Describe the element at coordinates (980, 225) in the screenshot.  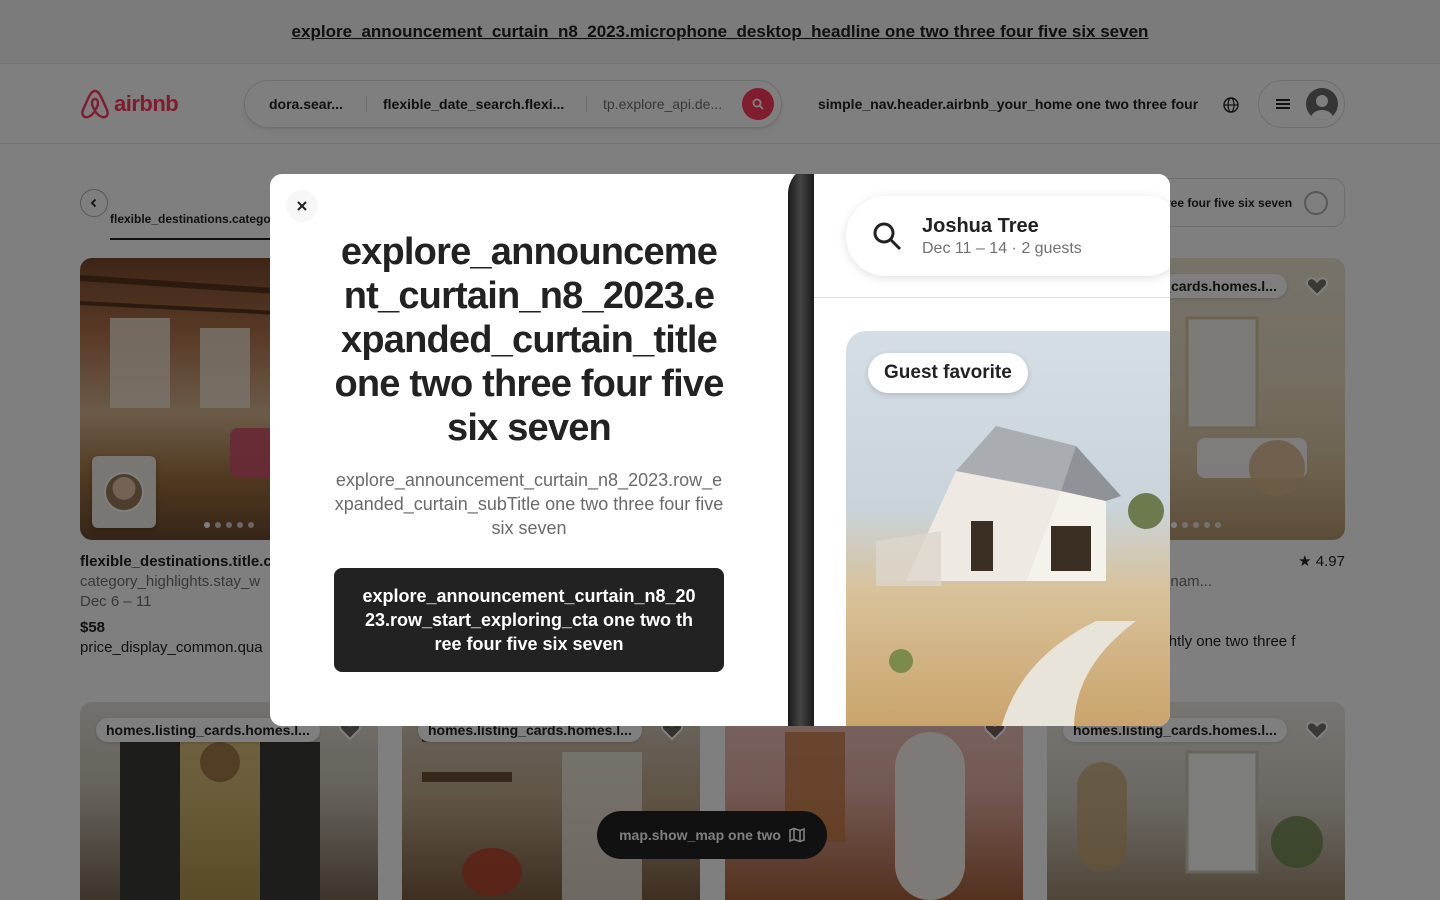
I see `phone-search-where: Joshua Tree` at that location.